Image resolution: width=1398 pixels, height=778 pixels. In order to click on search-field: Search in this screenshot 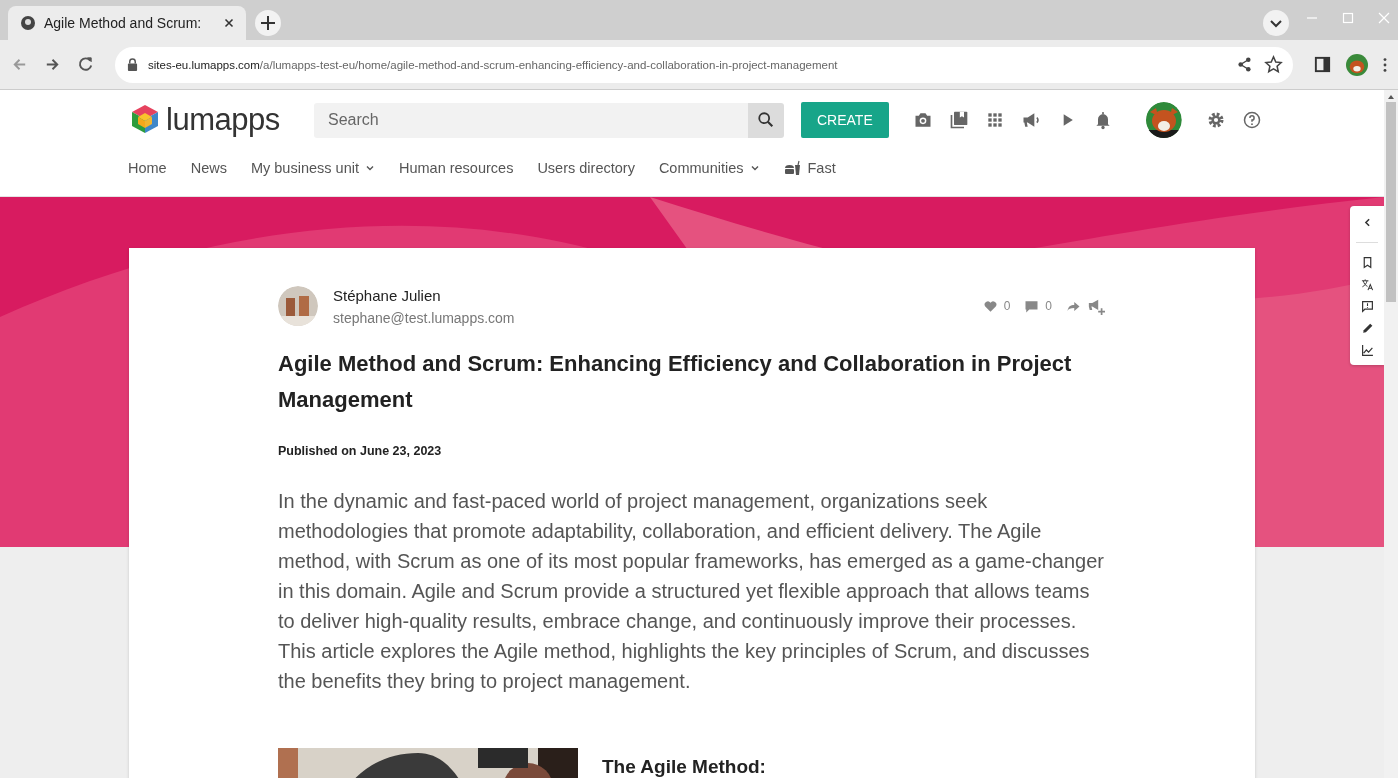, I will do `click(531, 120)`.